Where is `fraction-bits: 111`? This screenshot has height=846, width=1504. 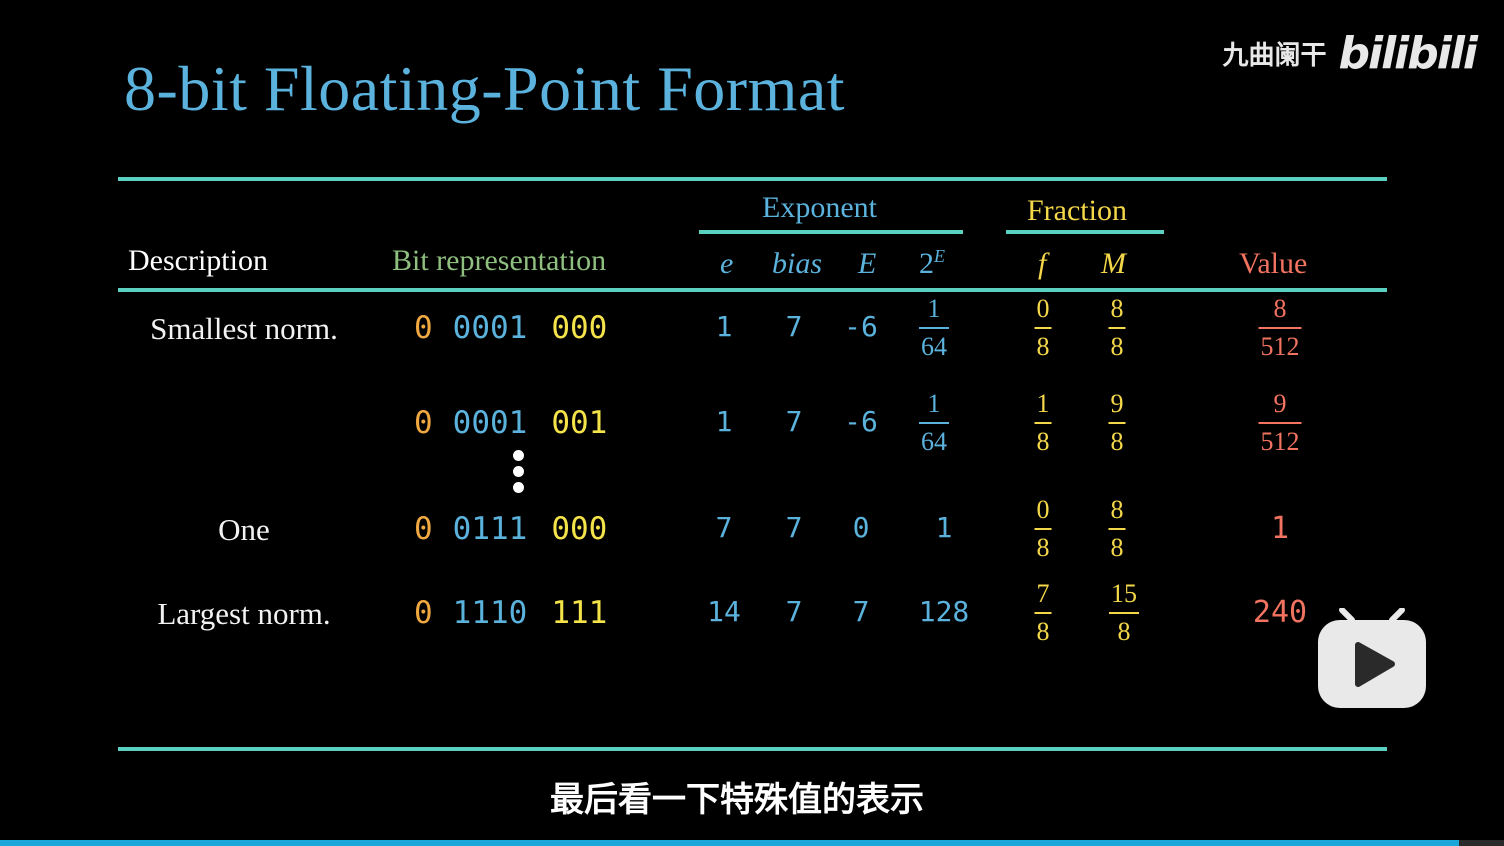 fraction-bits: 111 is located at coordinates (579, 613).